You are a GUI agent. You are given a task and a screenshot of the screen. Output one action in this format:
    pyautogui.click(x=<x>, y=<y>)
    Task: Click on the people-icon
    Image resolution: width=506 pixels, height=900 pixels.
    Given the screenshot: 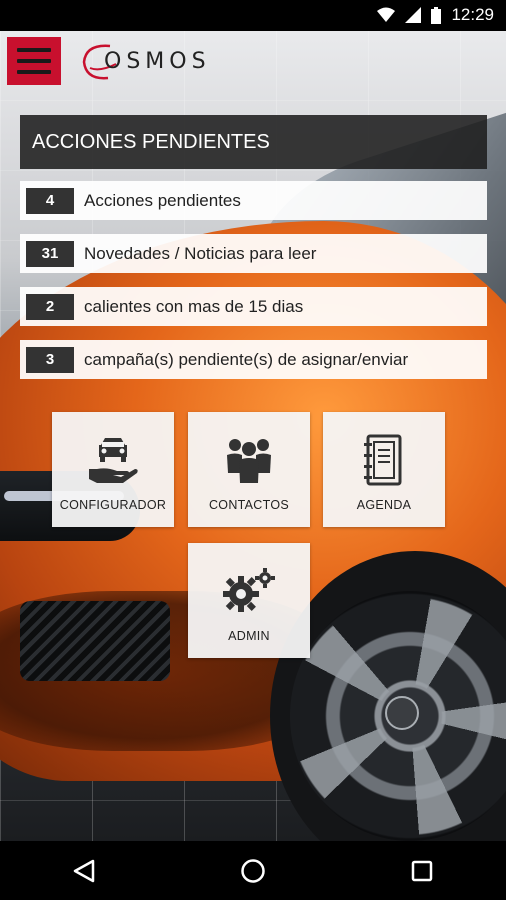 What is the action you would take?
    pyautogui.click(x=249, y=460)
    